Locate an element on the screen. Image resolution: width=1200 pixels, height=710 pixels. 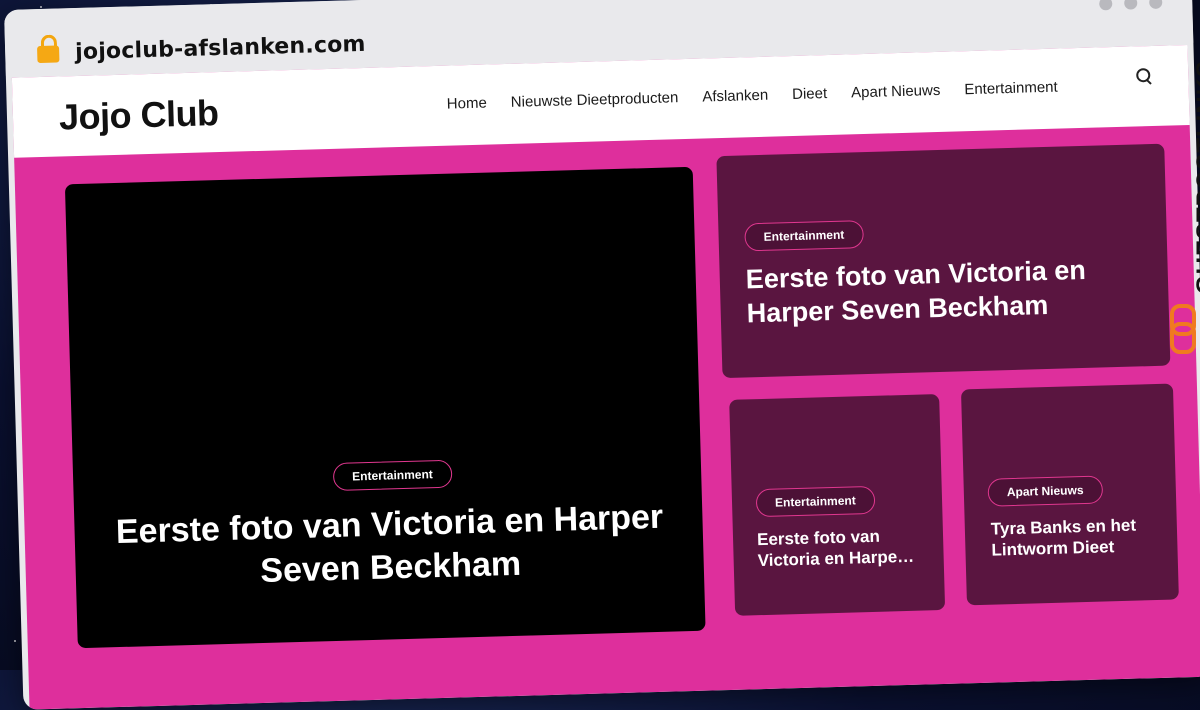
menu-item-entertainment: Entertainment is located at coordinates (1011, 89).